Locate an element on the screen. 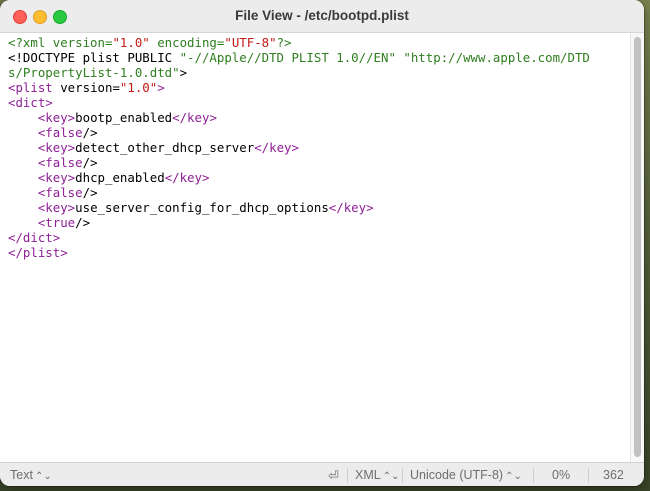 This screenshot has width=650, height=491. code-token: </dict> is located at coordinates (34, 237).